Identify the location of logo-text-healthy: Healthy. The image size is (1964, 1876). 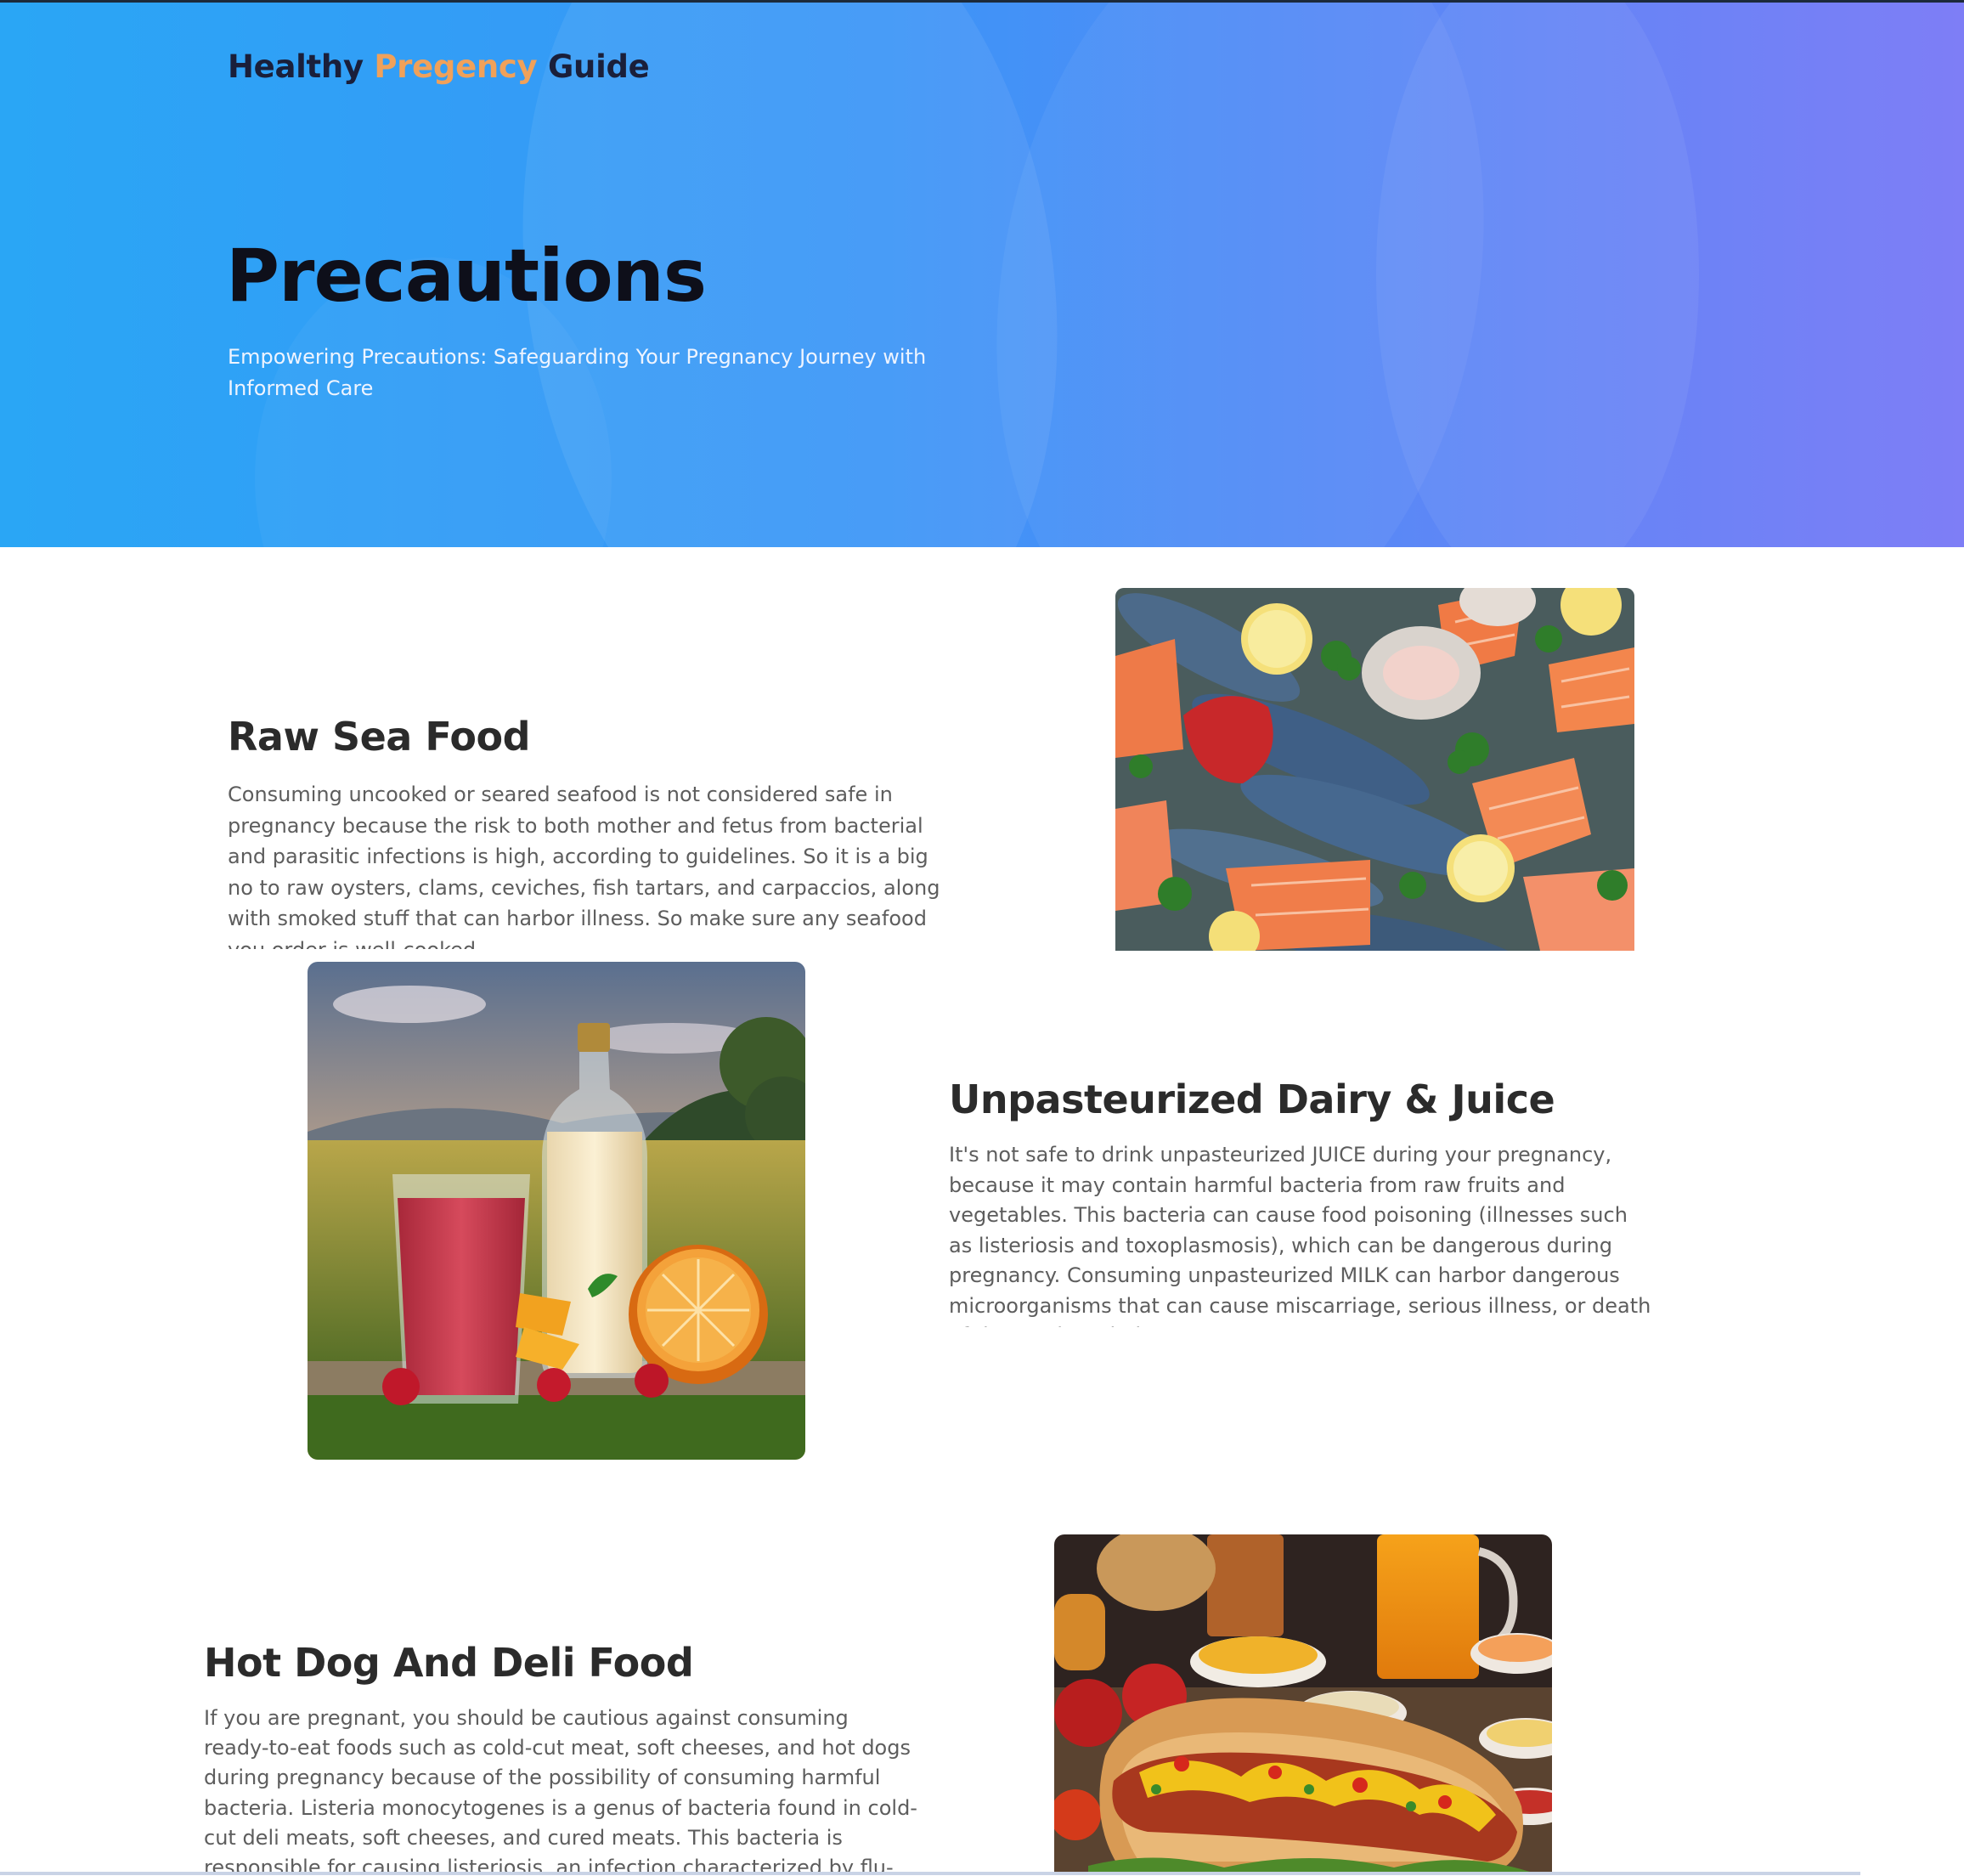
(302, 66).